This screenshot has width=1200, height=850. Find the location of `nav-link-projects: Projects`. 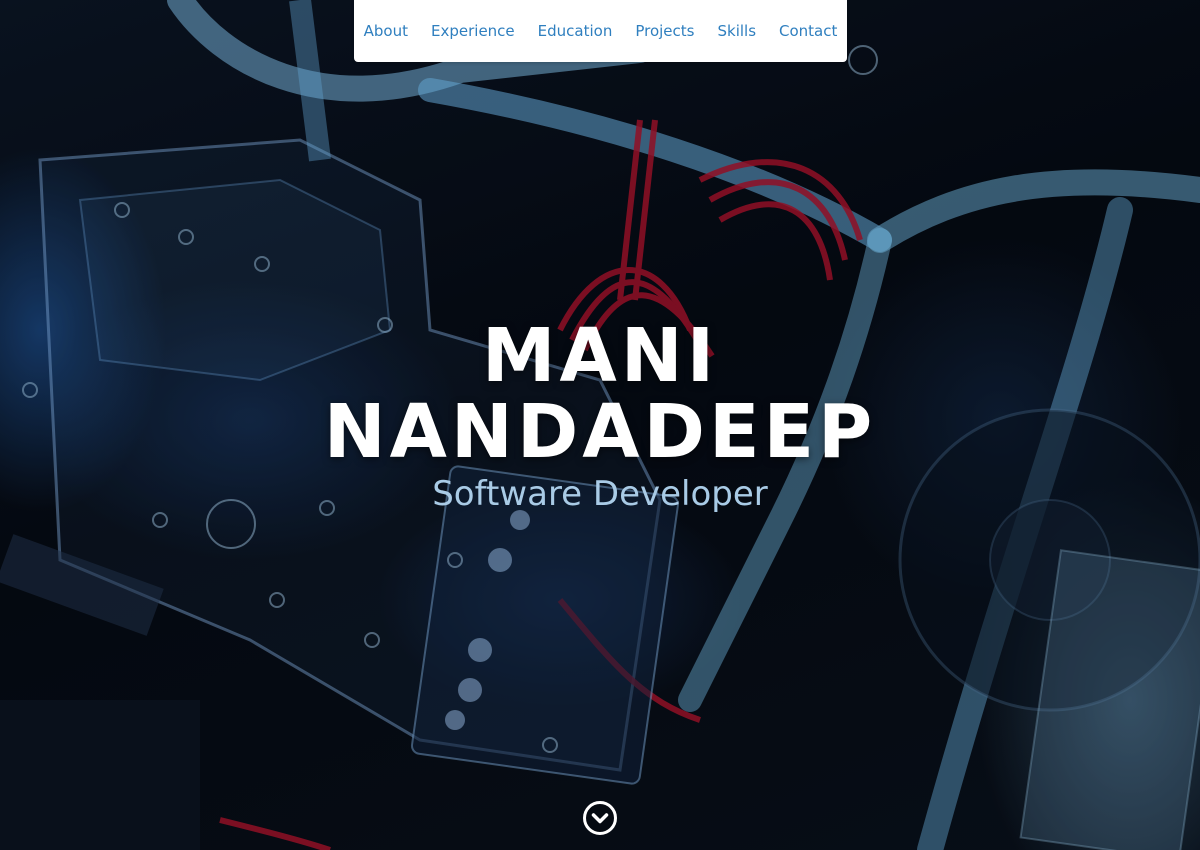

nav-link-projects: Projects is located at coordinates (665, 31).